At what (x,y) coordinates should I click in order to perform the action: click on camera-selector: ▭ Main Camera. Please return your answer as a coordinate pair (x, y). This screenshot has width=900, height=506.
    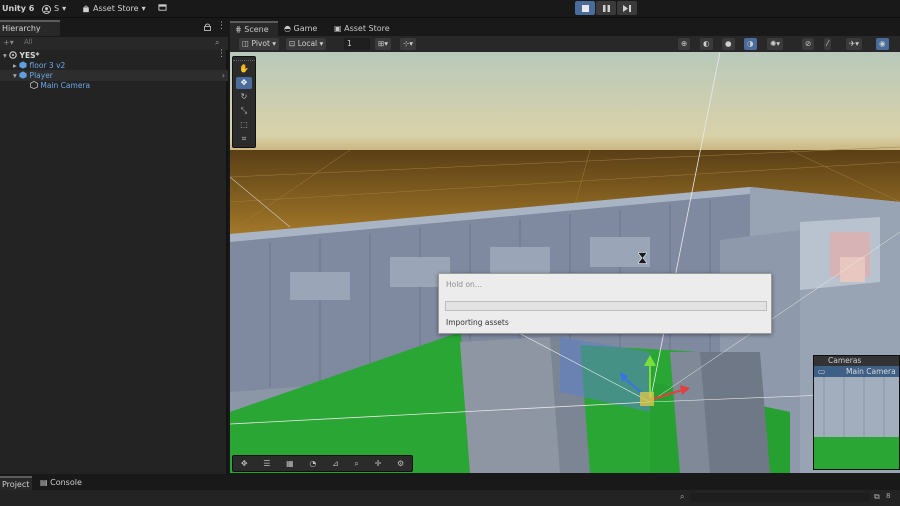
    Looking at the image, I should click on (856, 371).